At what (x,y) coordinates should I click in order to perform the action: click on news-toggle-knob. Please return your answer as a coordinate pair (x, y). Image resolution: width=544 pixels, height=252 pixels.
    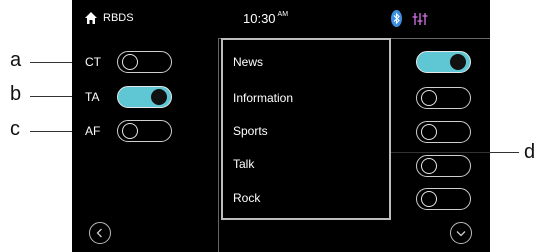
    Looking at the image, I should click on (458, 61).